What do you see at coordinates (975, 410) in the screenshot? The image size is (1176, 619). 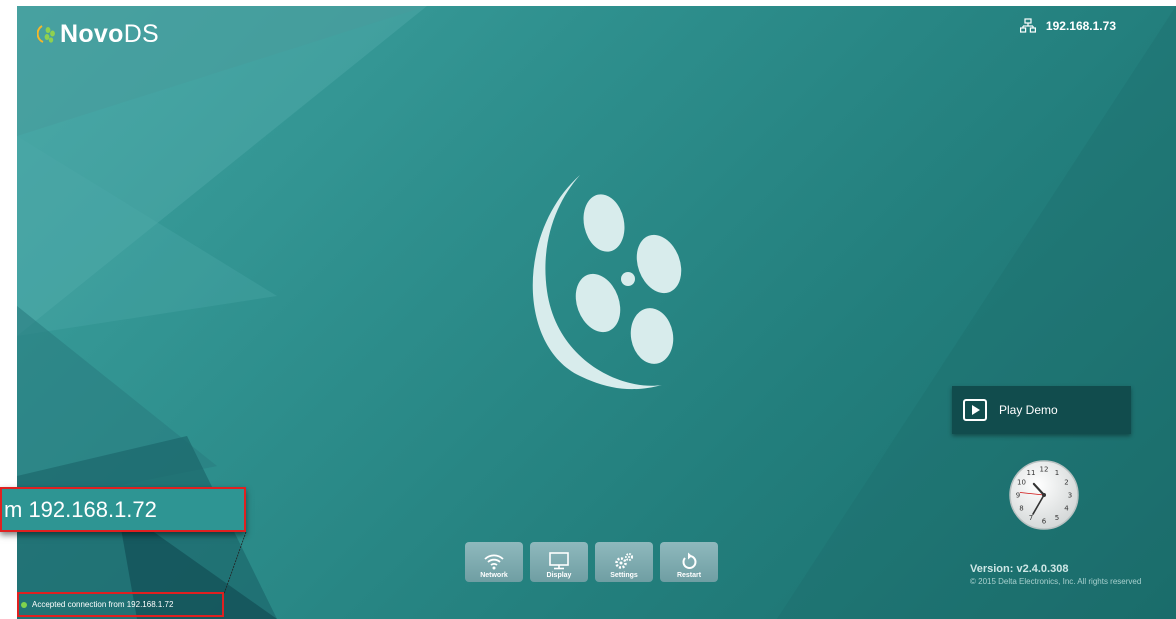 I see `play-icon` at bounding box center [975, 410].